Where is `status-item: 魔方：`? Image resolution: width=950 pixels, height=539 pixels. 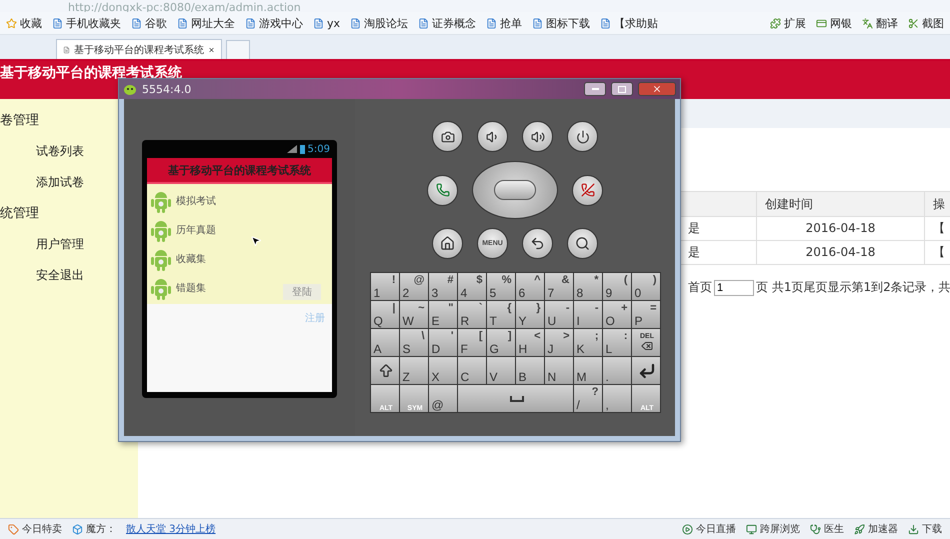
status-item: 魔方： is located at coordinates (94, 529).